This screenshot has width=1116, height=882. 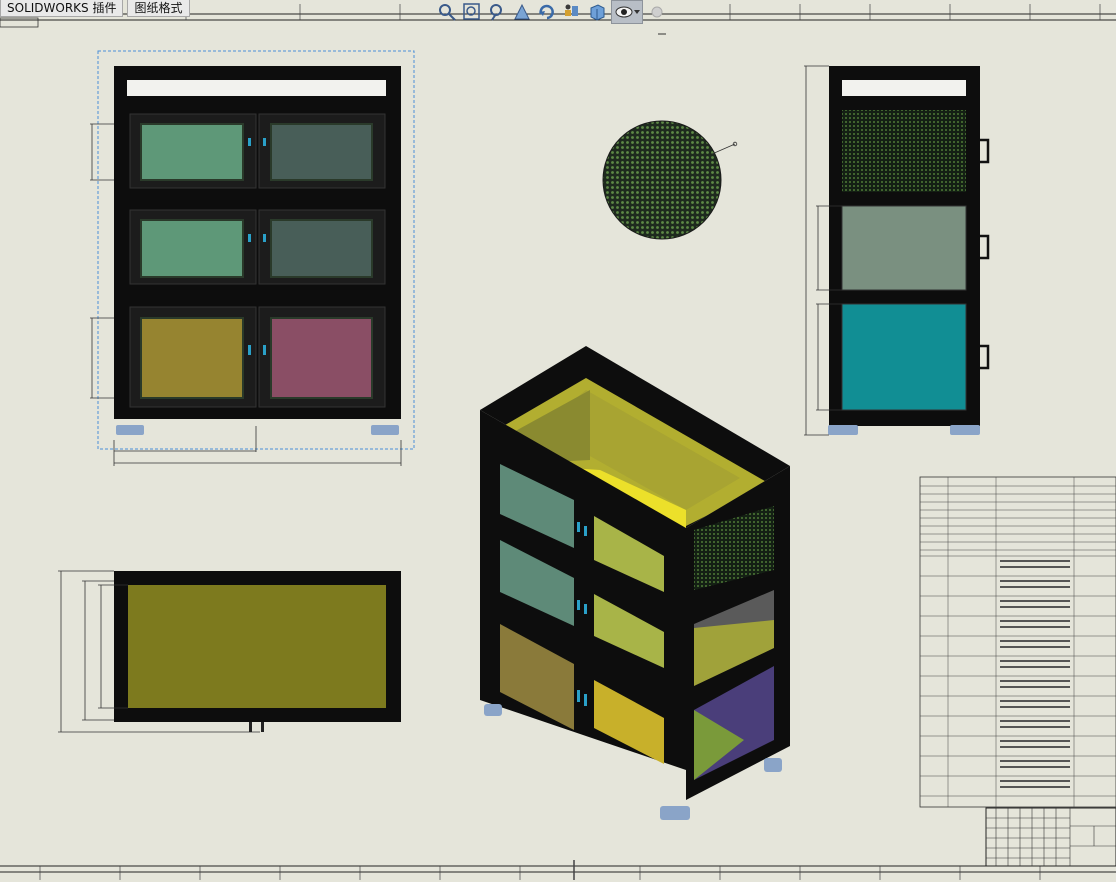 What do you see at coordinates (1050, 837) in the screenshot?
I see `title-block` at bounding box center [1050, 837].